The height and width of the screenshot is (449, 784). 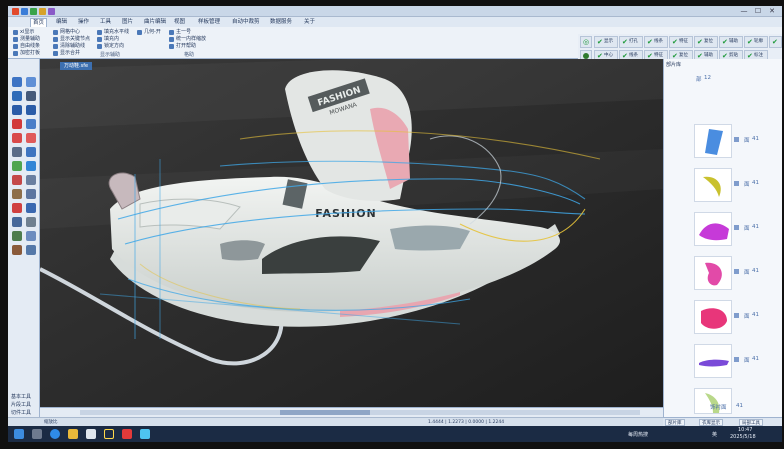 What do you see at coordinates (24, 11) in the screenshot?
I see `quick-save-icon` at bounding box center [24, 11].